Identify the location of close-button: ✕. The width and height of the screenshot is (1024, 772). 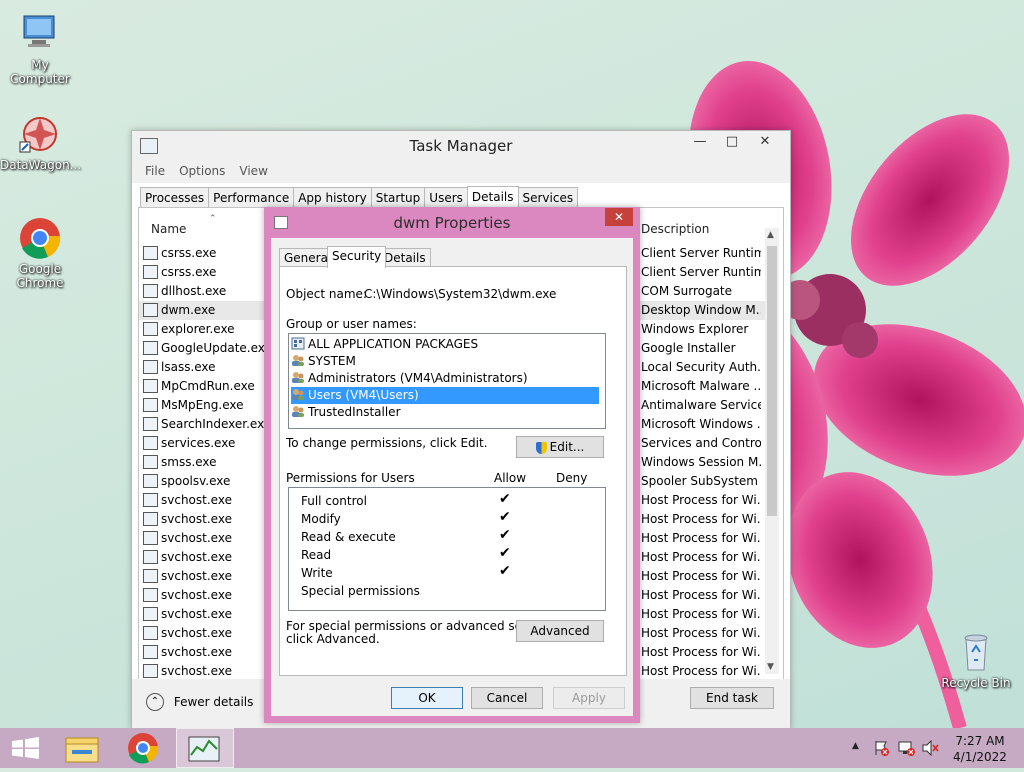
(765, 142).